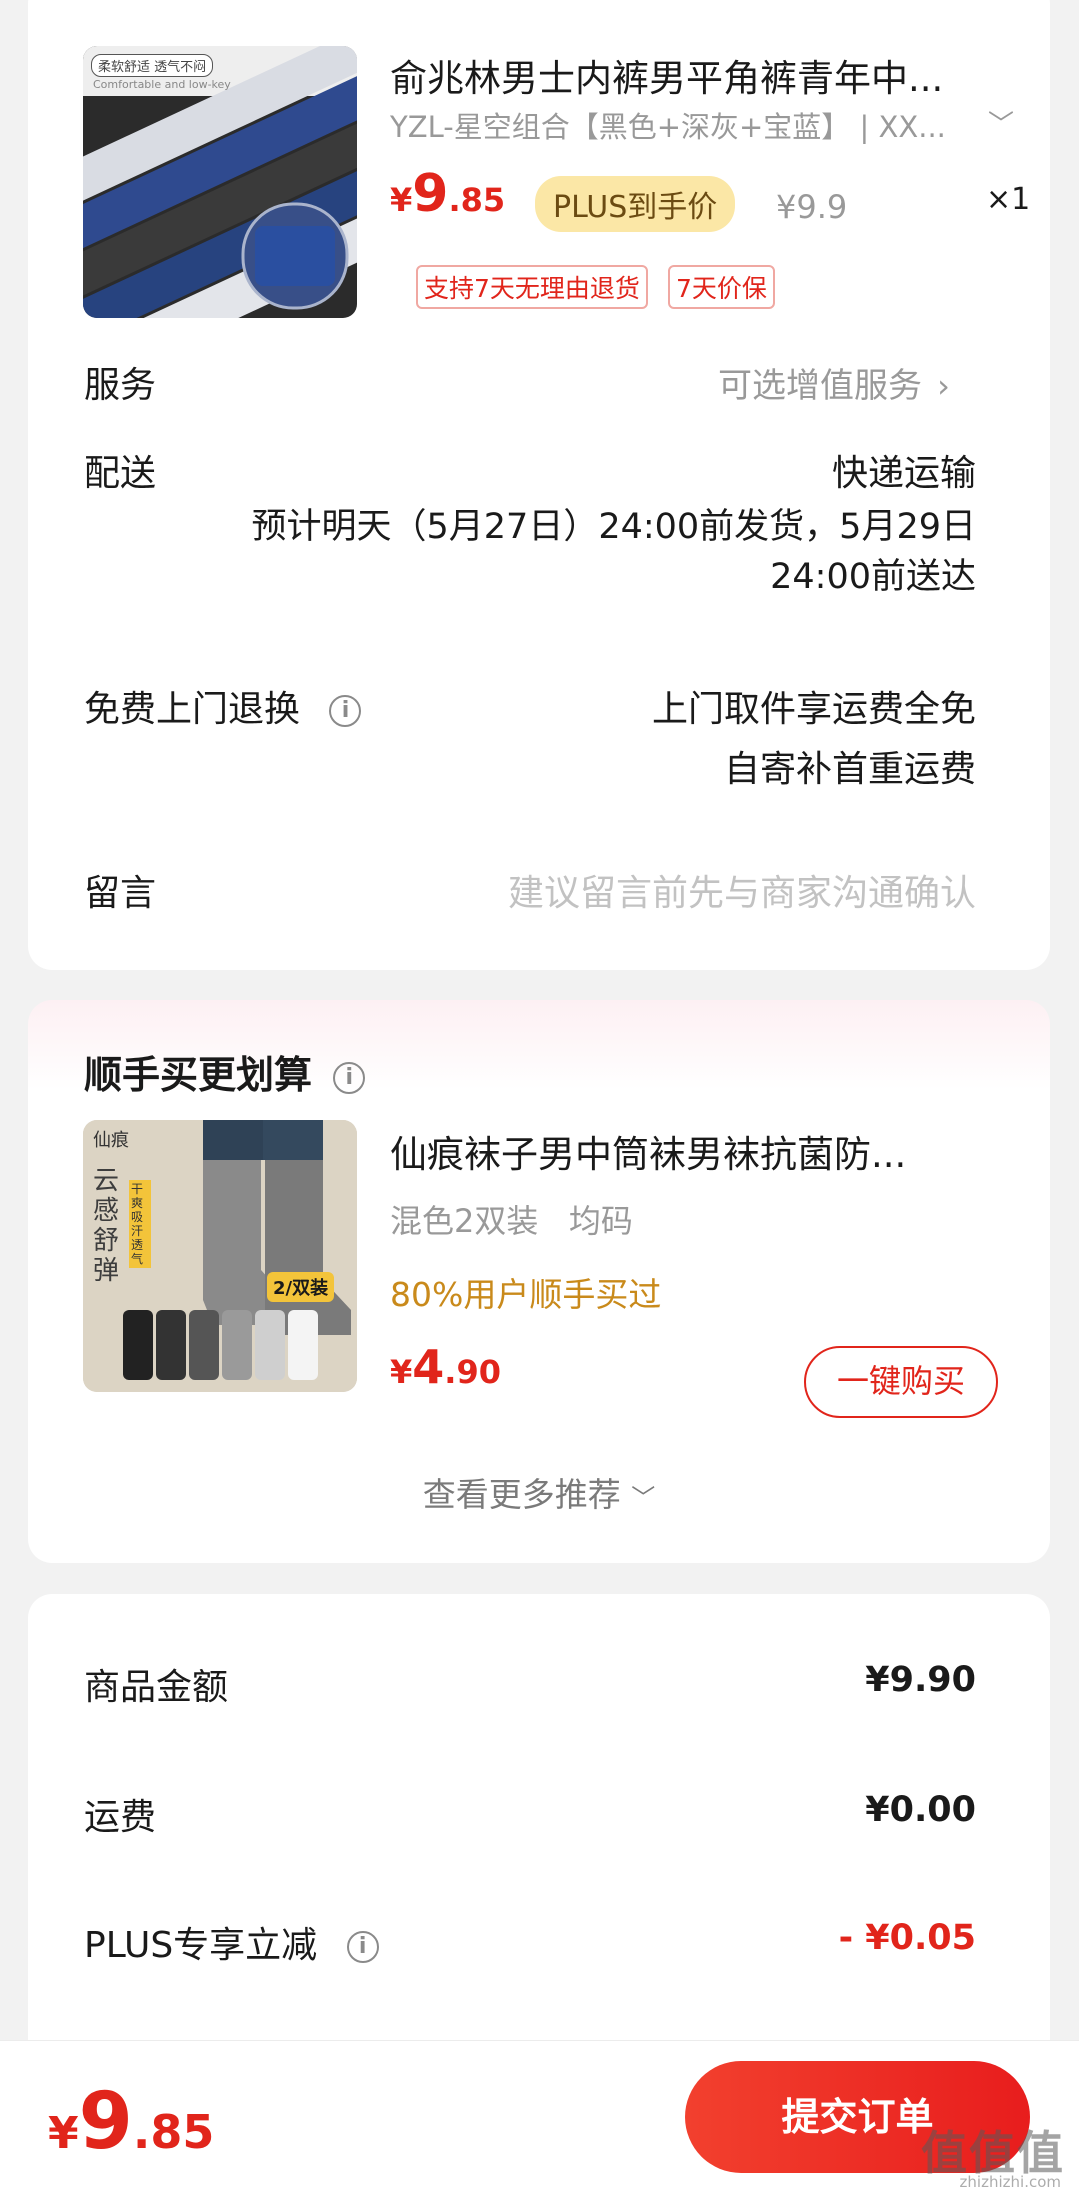 This screenshot has width=1079, height=2191. What do you see at coordinates (901, 1382) in the screenshot?
I see `one-click-buy-button: 一键购买` at bounding box center [901, 1382].